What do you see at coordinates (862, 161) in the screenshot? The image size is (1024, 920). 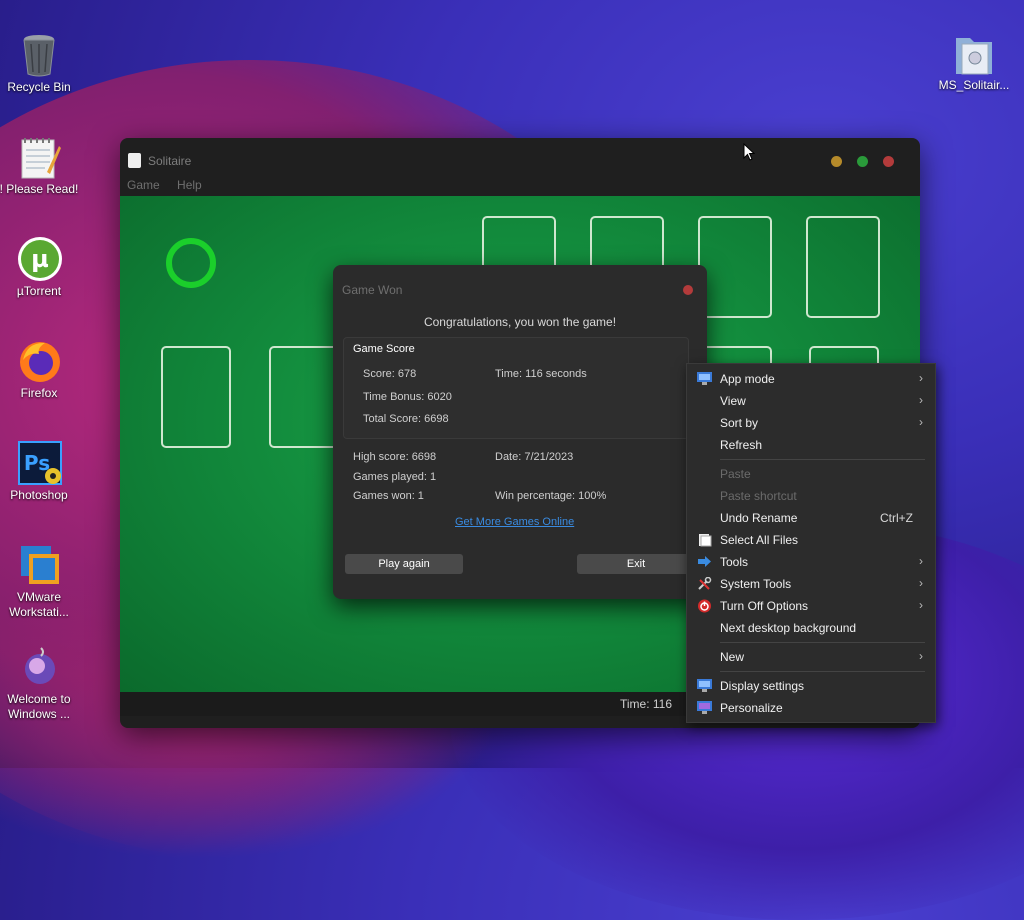 I see `maximize-button` at bounding box center [862, 161].